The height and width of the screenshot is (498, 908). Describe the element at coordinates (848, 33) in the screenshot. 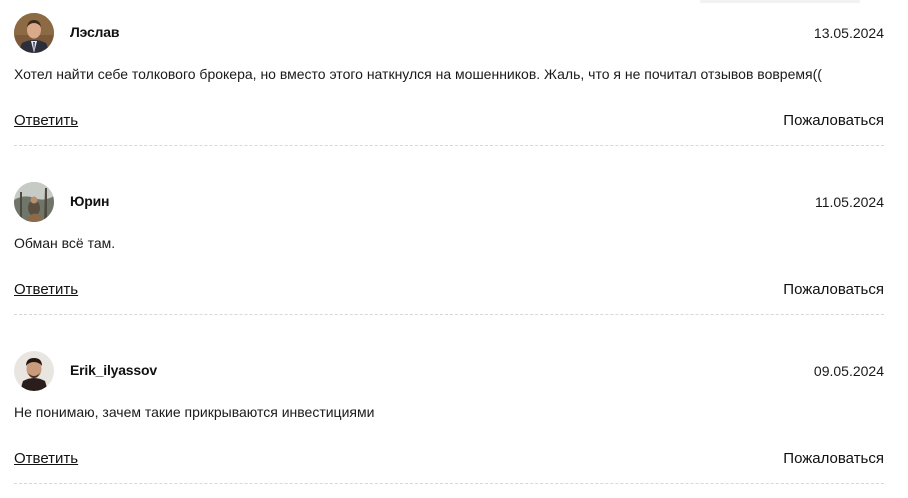

I see `comment-date: 13.05.2024` at that location.